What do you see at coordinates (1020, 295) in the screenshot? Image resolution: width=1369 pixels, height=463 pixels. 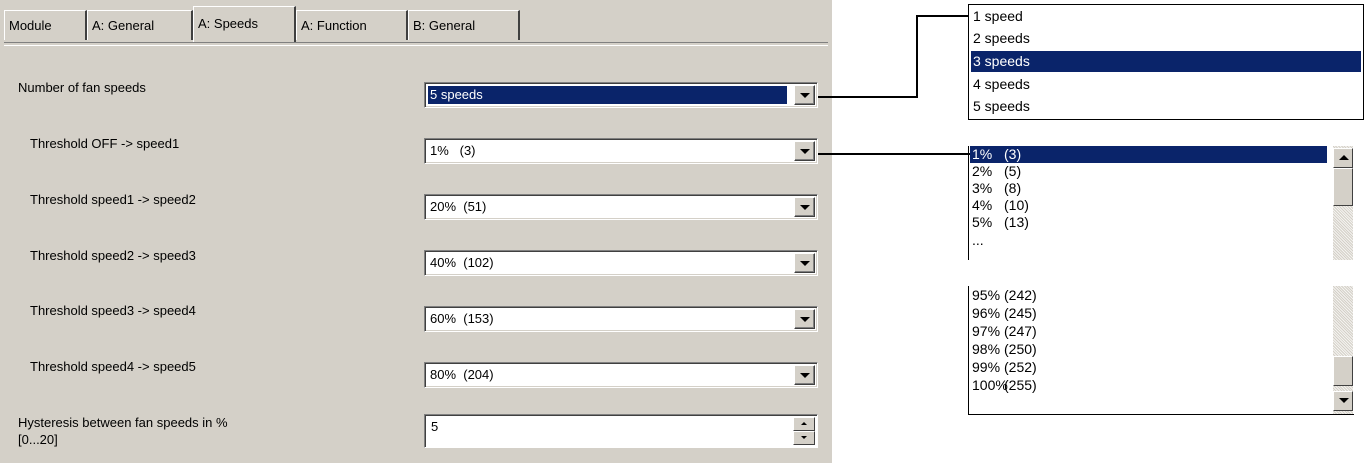 I see `threshold-raw: (242)` at bounding box center [1020, 295].